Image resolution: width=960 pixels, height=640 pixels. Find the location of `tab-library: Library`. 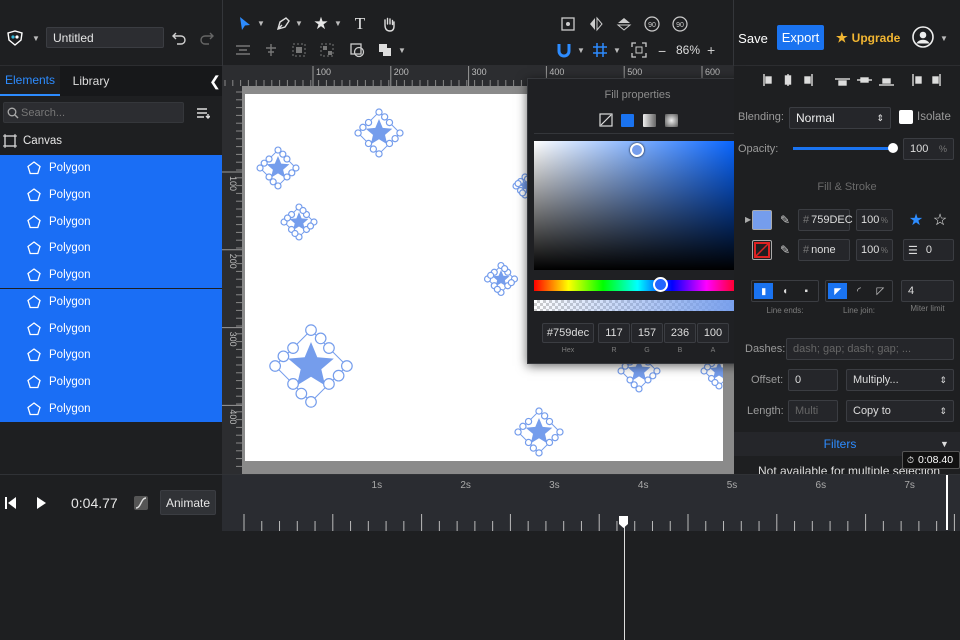

tab-library: Library is located at coordinates (91, 81).